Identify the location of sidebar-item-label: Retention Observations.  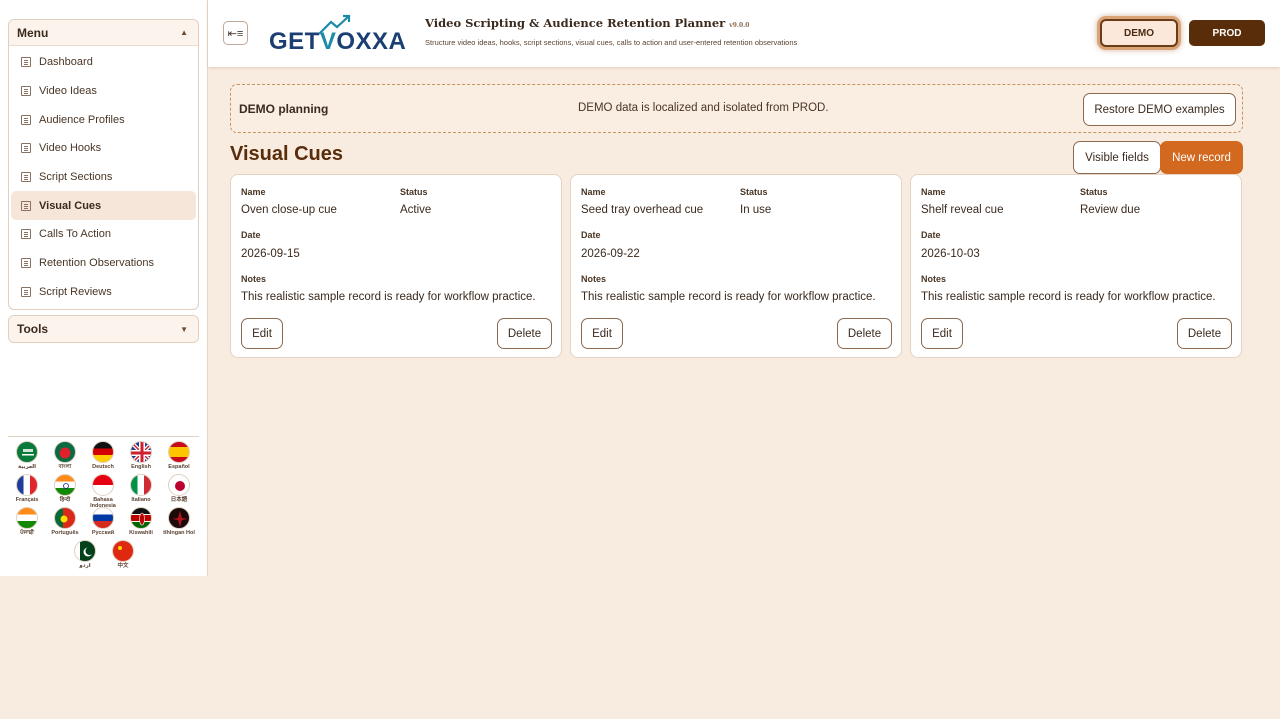
(96, 263).